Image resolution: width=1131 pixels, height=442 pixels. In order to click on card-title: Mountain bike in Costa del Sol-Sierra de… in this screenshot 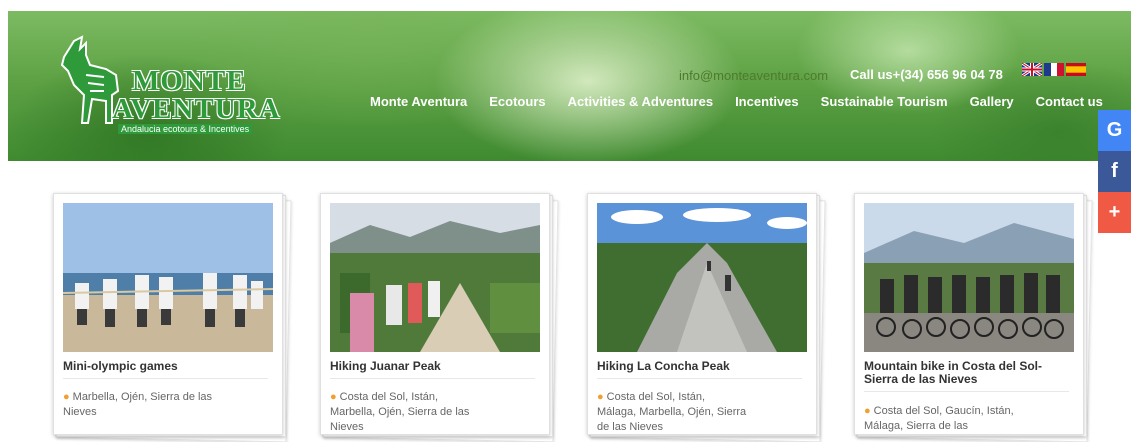, I will do `click(966, 376)`.